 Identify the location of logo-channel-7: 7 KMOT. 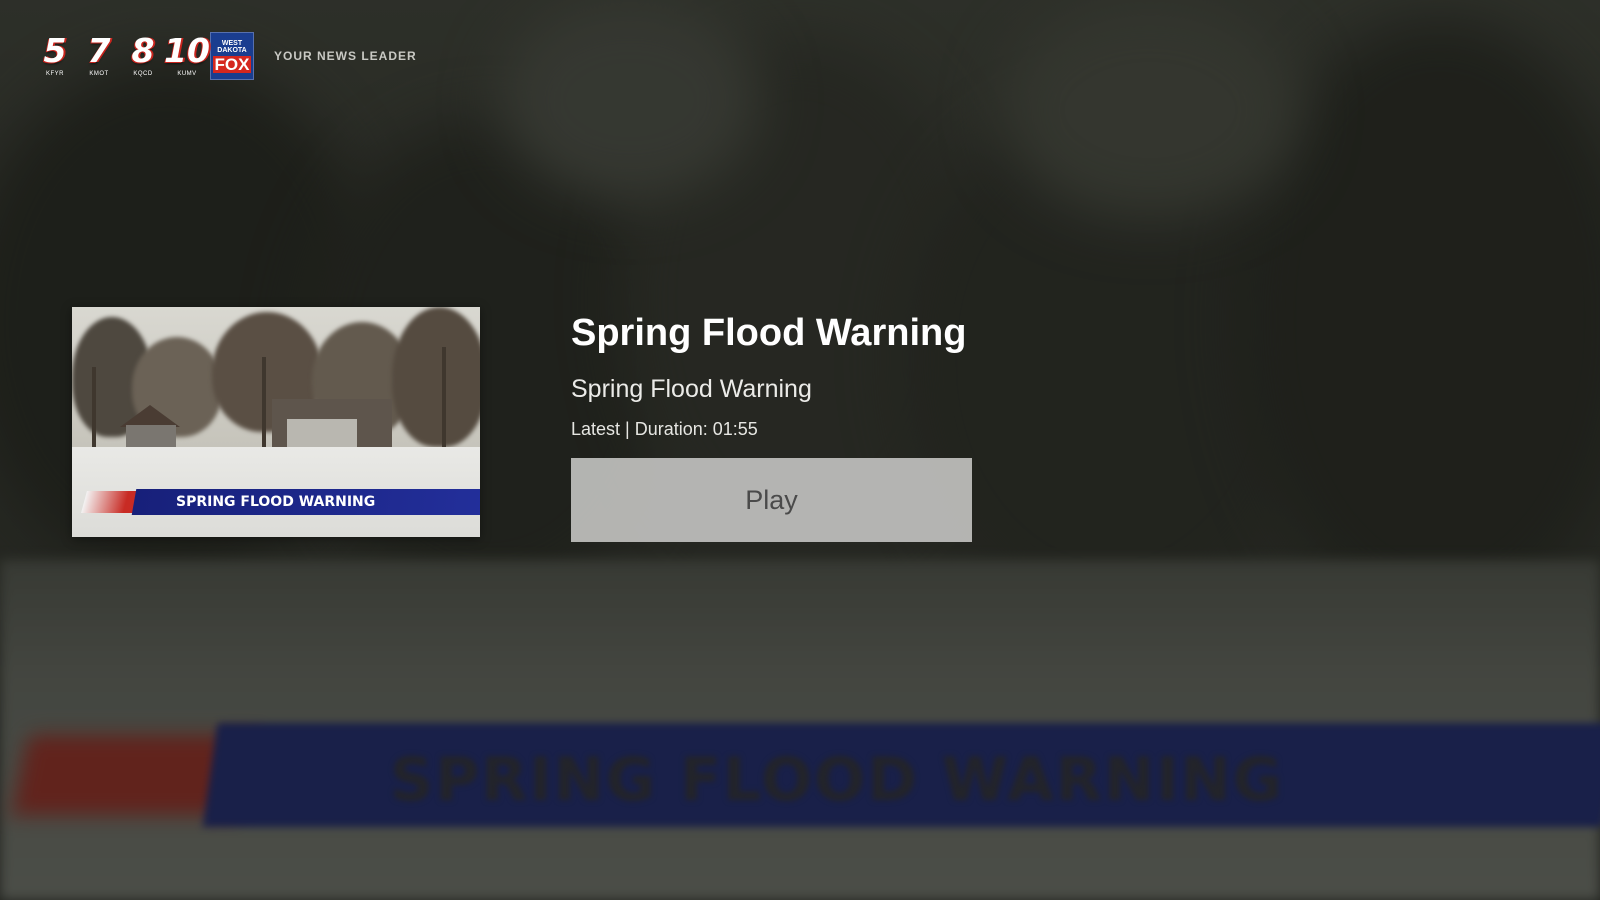
(99, 55).